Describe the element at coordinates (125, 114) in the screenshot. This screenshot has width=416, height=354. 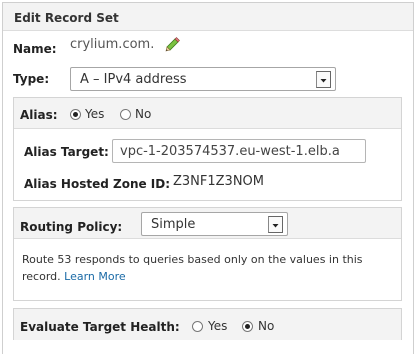
I see `alias-no-radio` at that location.